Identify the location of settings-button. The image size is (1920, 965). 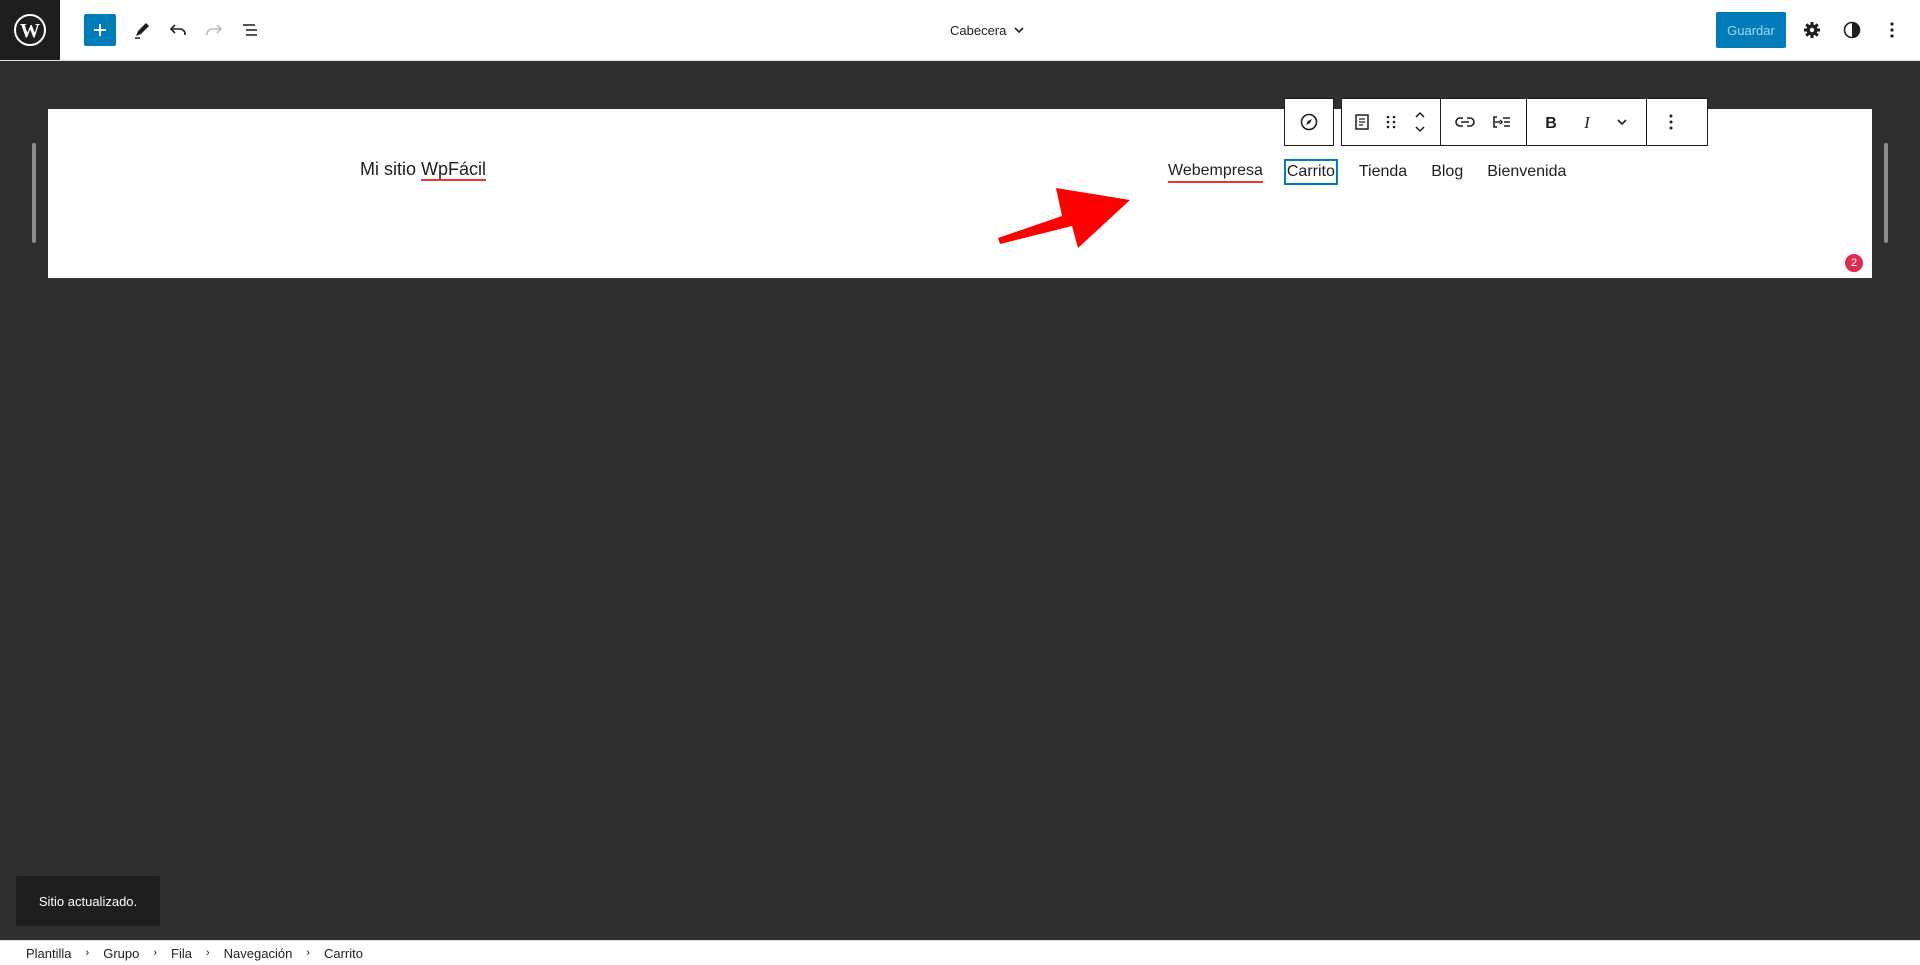
(1812, 30).